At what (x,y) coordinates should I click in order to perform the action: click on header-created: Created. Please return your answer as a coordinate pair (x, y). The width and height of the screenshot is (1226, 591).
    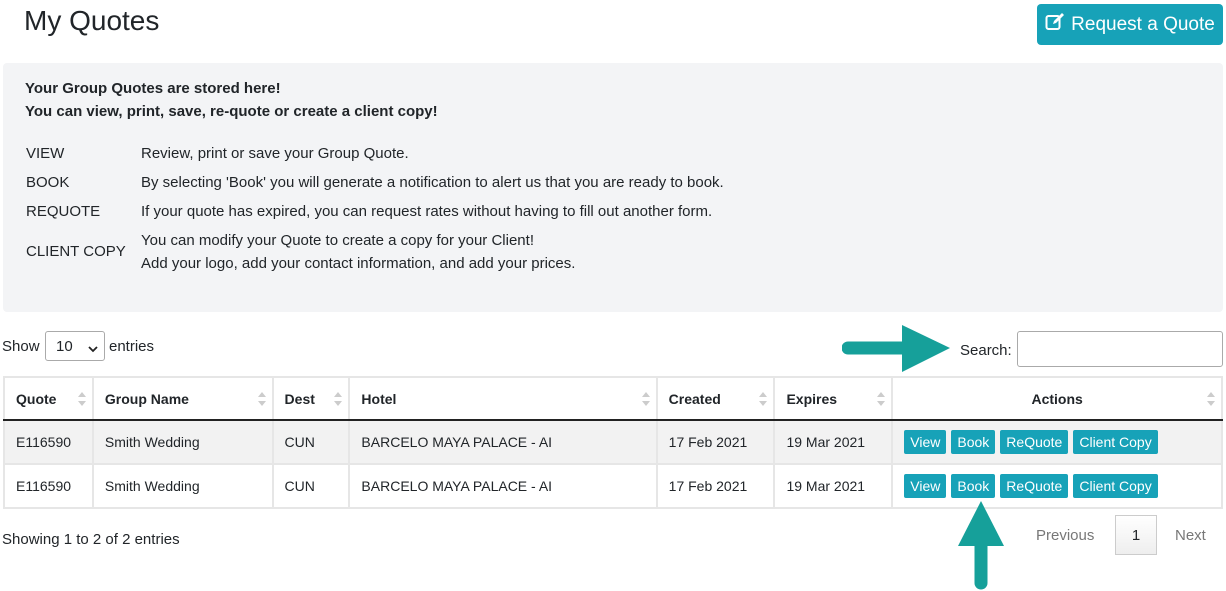
    Looking at the image, I should click on (715, 398).